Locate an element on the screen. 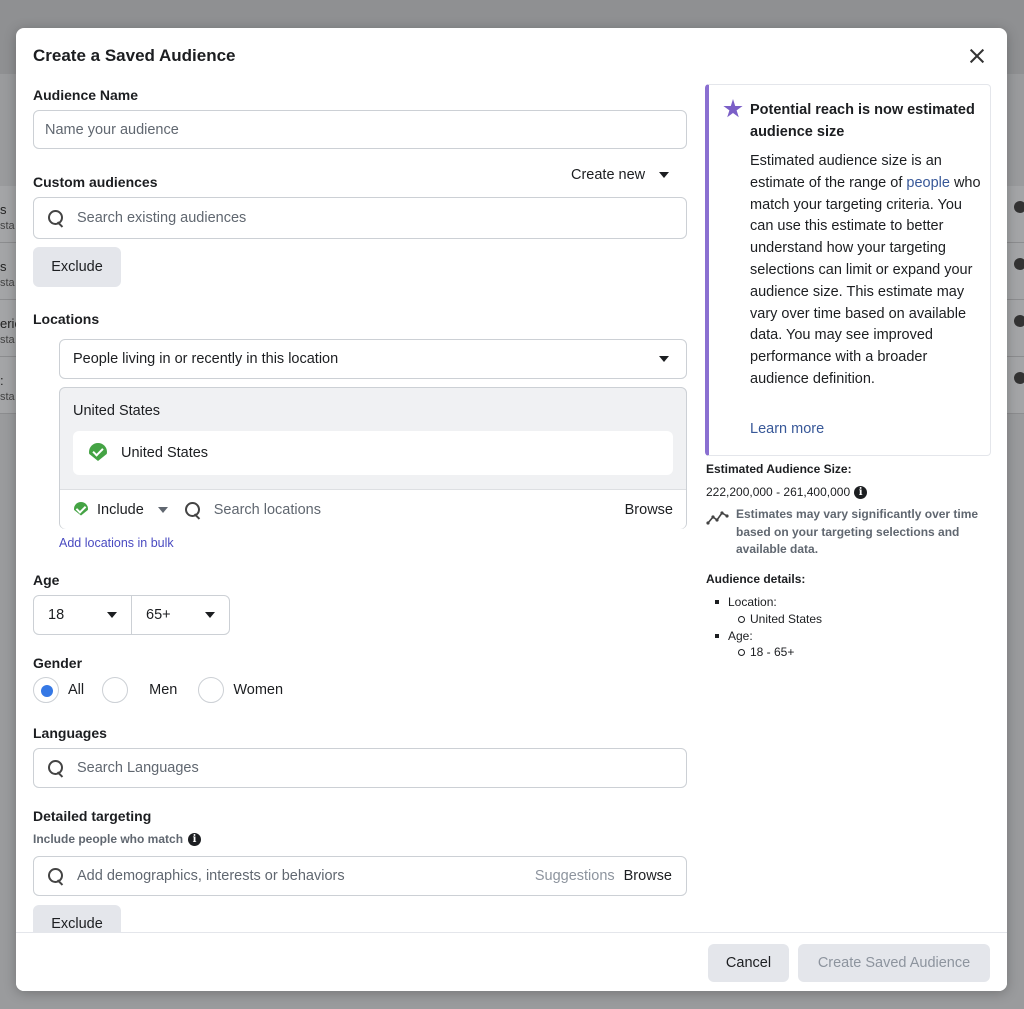  estimated-size-range: 222,200,000 - 261,400,000 i is located at coordinates (787, 492).